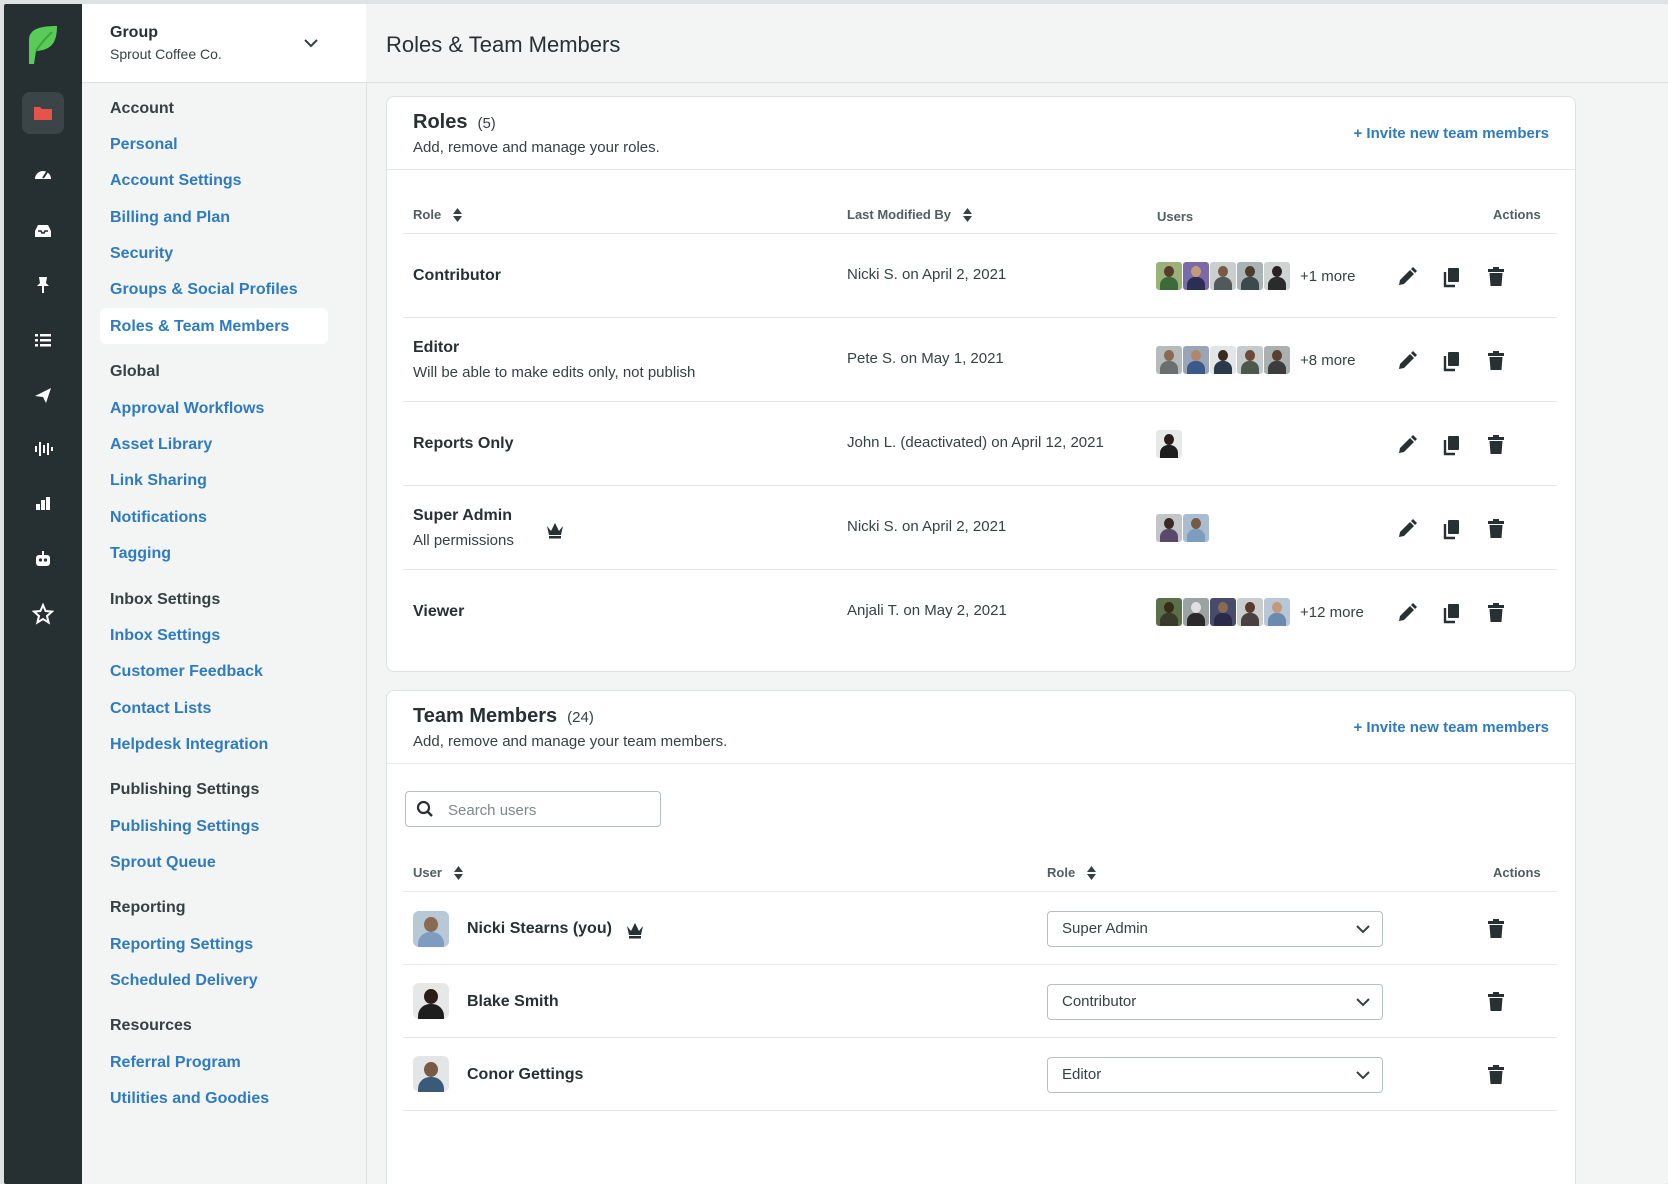 The height and width of the screenshot is (1184, 1668). I want to click on nav-link-security: Security, so click(141, 254).